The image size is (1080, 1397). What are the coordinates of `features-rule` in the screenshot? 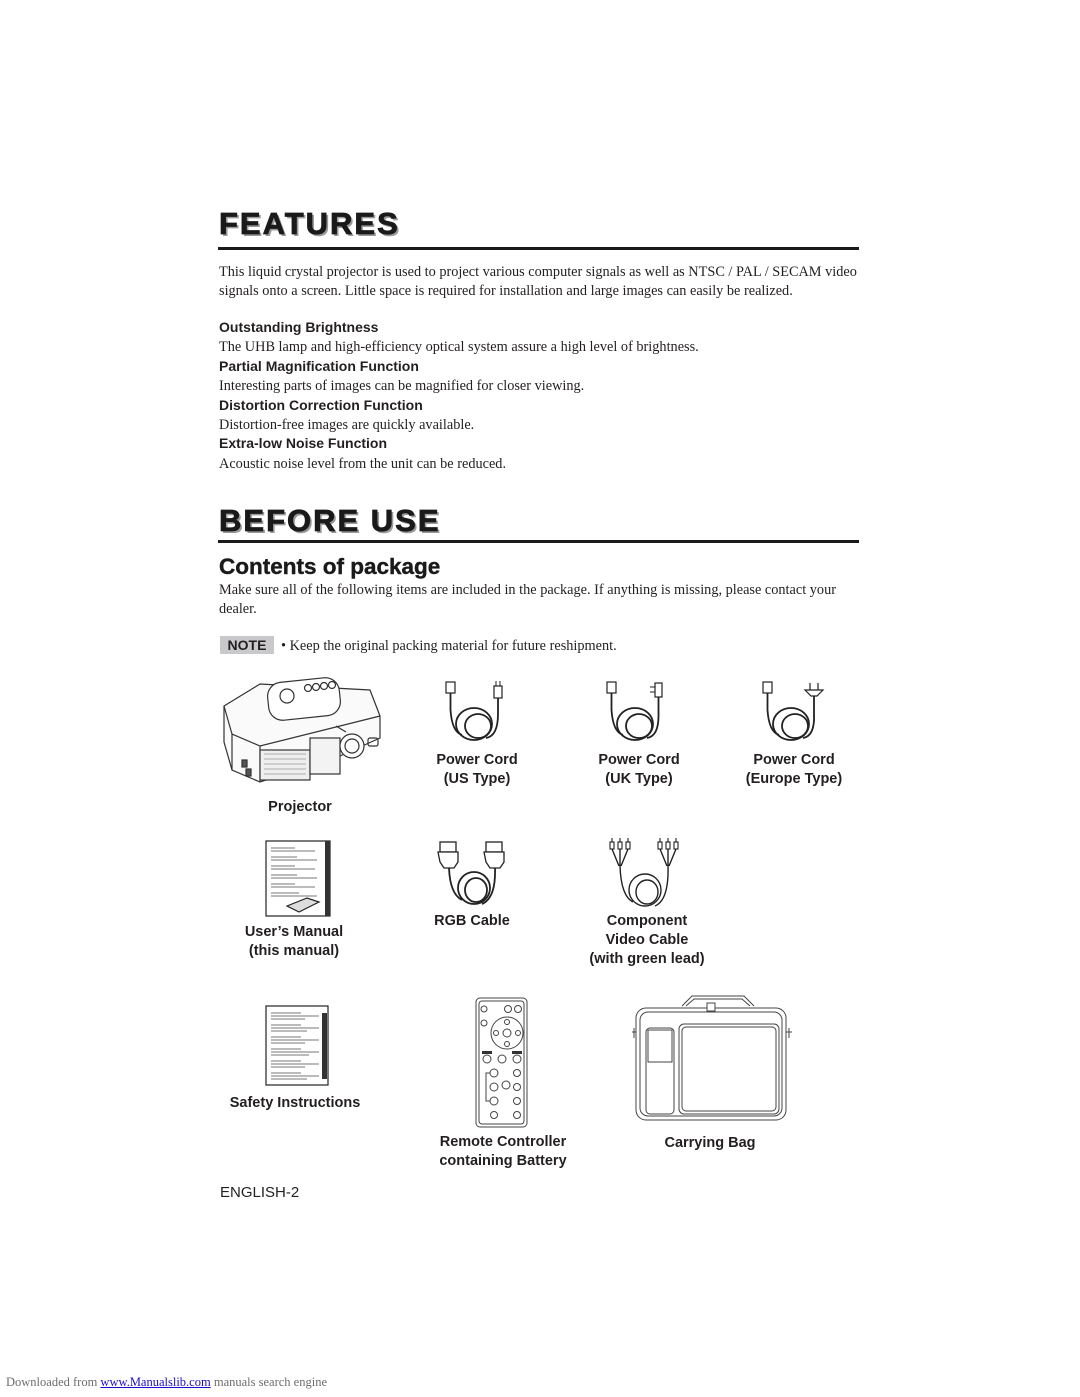 It's located at (538, 248).